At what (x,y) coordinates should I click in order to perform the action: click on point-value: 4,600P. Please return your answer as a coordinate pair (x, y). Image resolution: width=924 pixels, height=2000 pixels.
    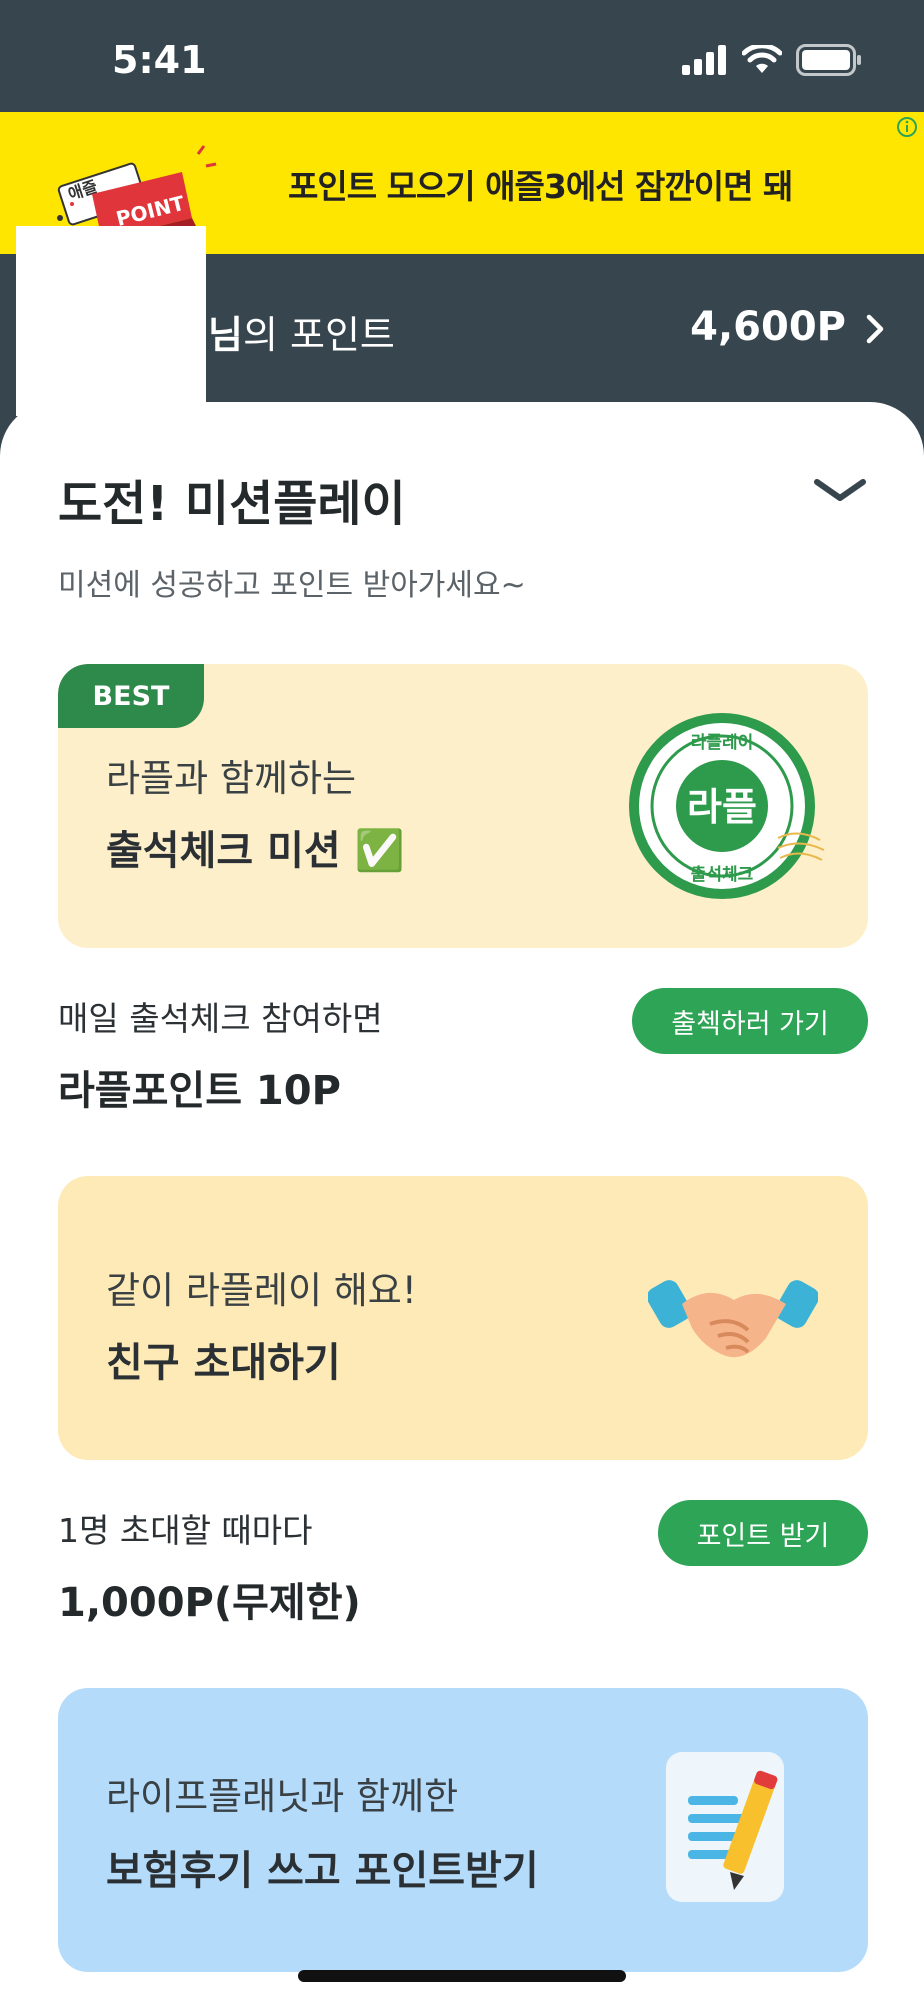
    Looking at the image, I should click on (768, 327).